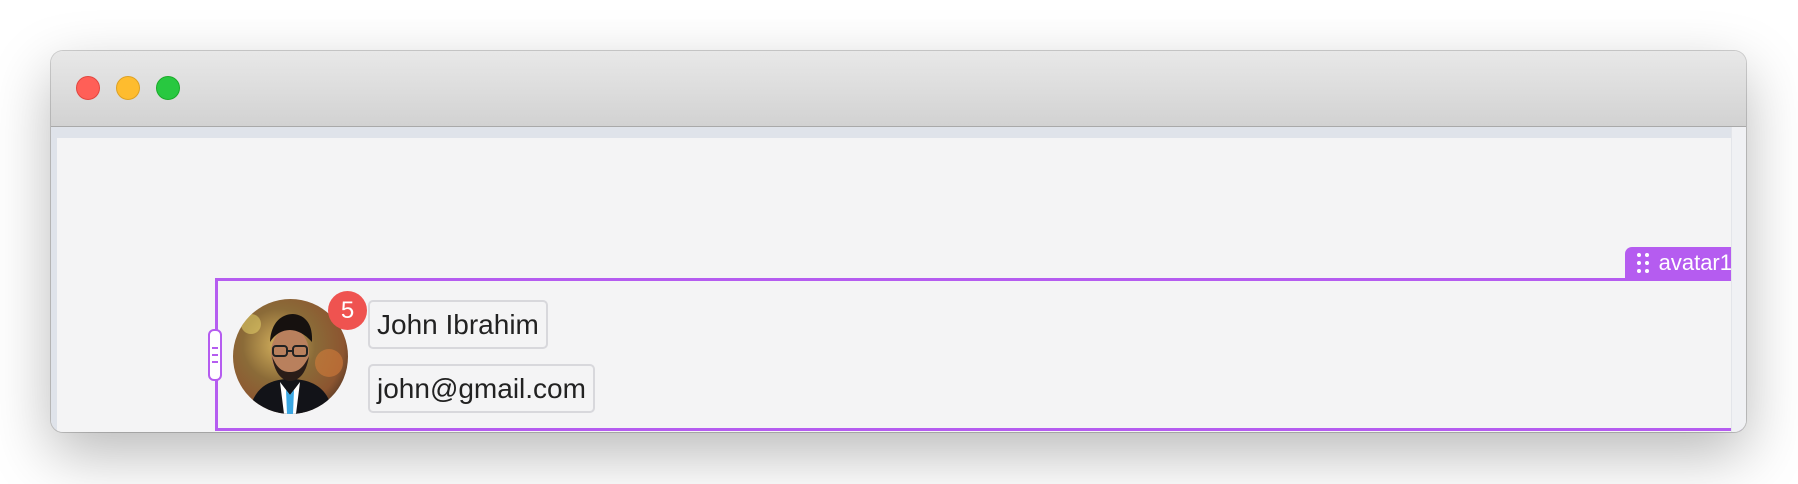  I want to click on component-tag: avatar1, so click(1683, 262).